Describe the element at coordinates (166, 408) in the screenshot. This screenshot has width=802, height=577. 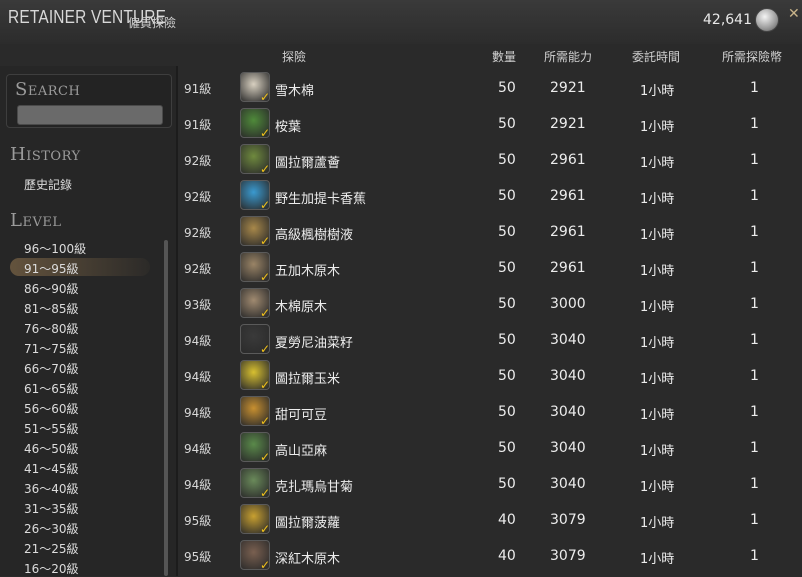
I see `sidebar-scrollbar` at that location.